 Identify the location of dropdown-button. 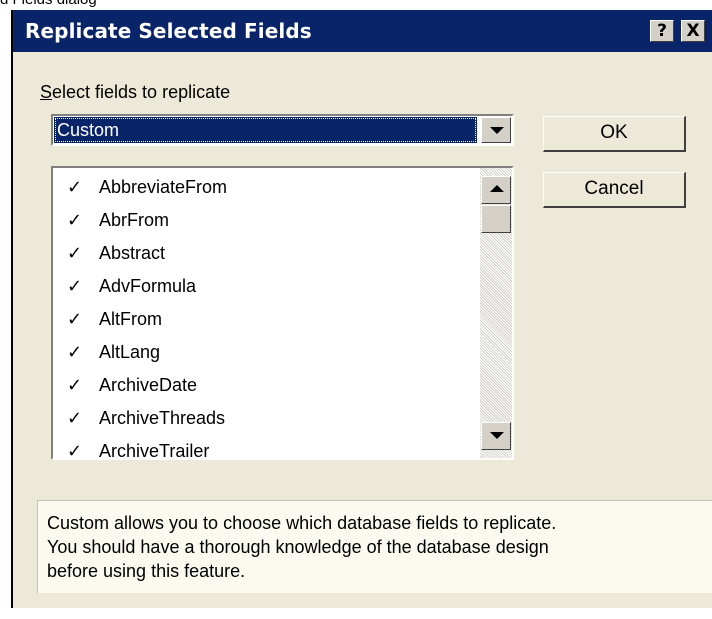
(496, 130).